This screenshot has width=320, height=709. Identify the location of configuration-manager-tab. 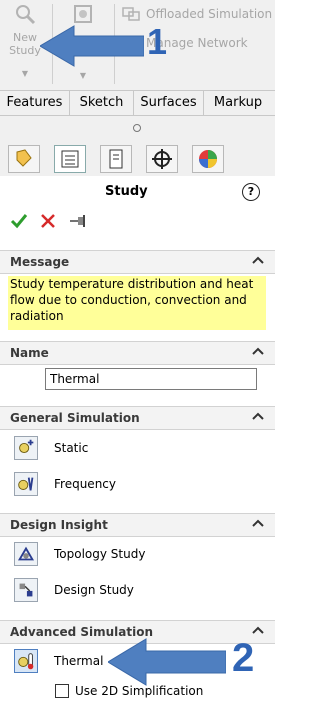
(116, 159).